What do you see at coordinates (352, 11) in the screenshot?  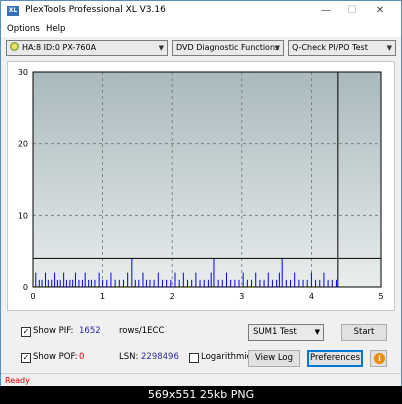 I see `maximize-button: ☐` at bounding box center [352, 11].